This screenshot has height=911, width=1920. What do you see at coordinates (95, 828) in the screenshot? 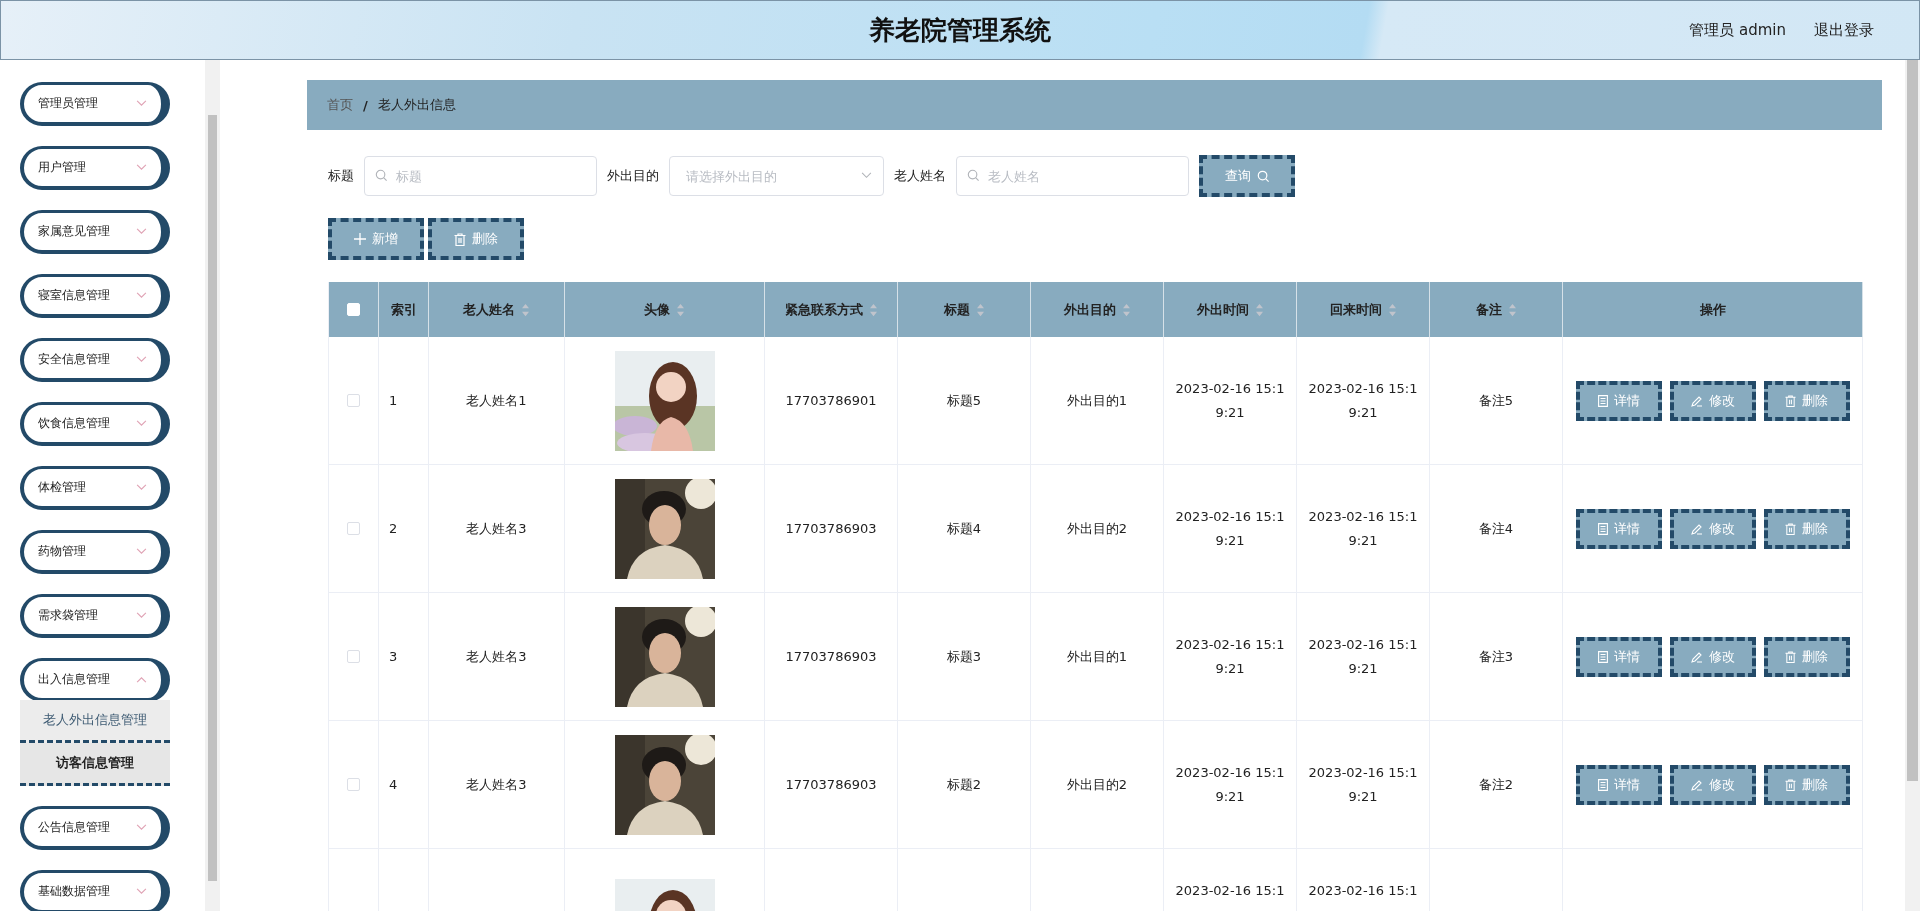
I see `menu-item: 公告信息管理` at bounding box center [95, 828].